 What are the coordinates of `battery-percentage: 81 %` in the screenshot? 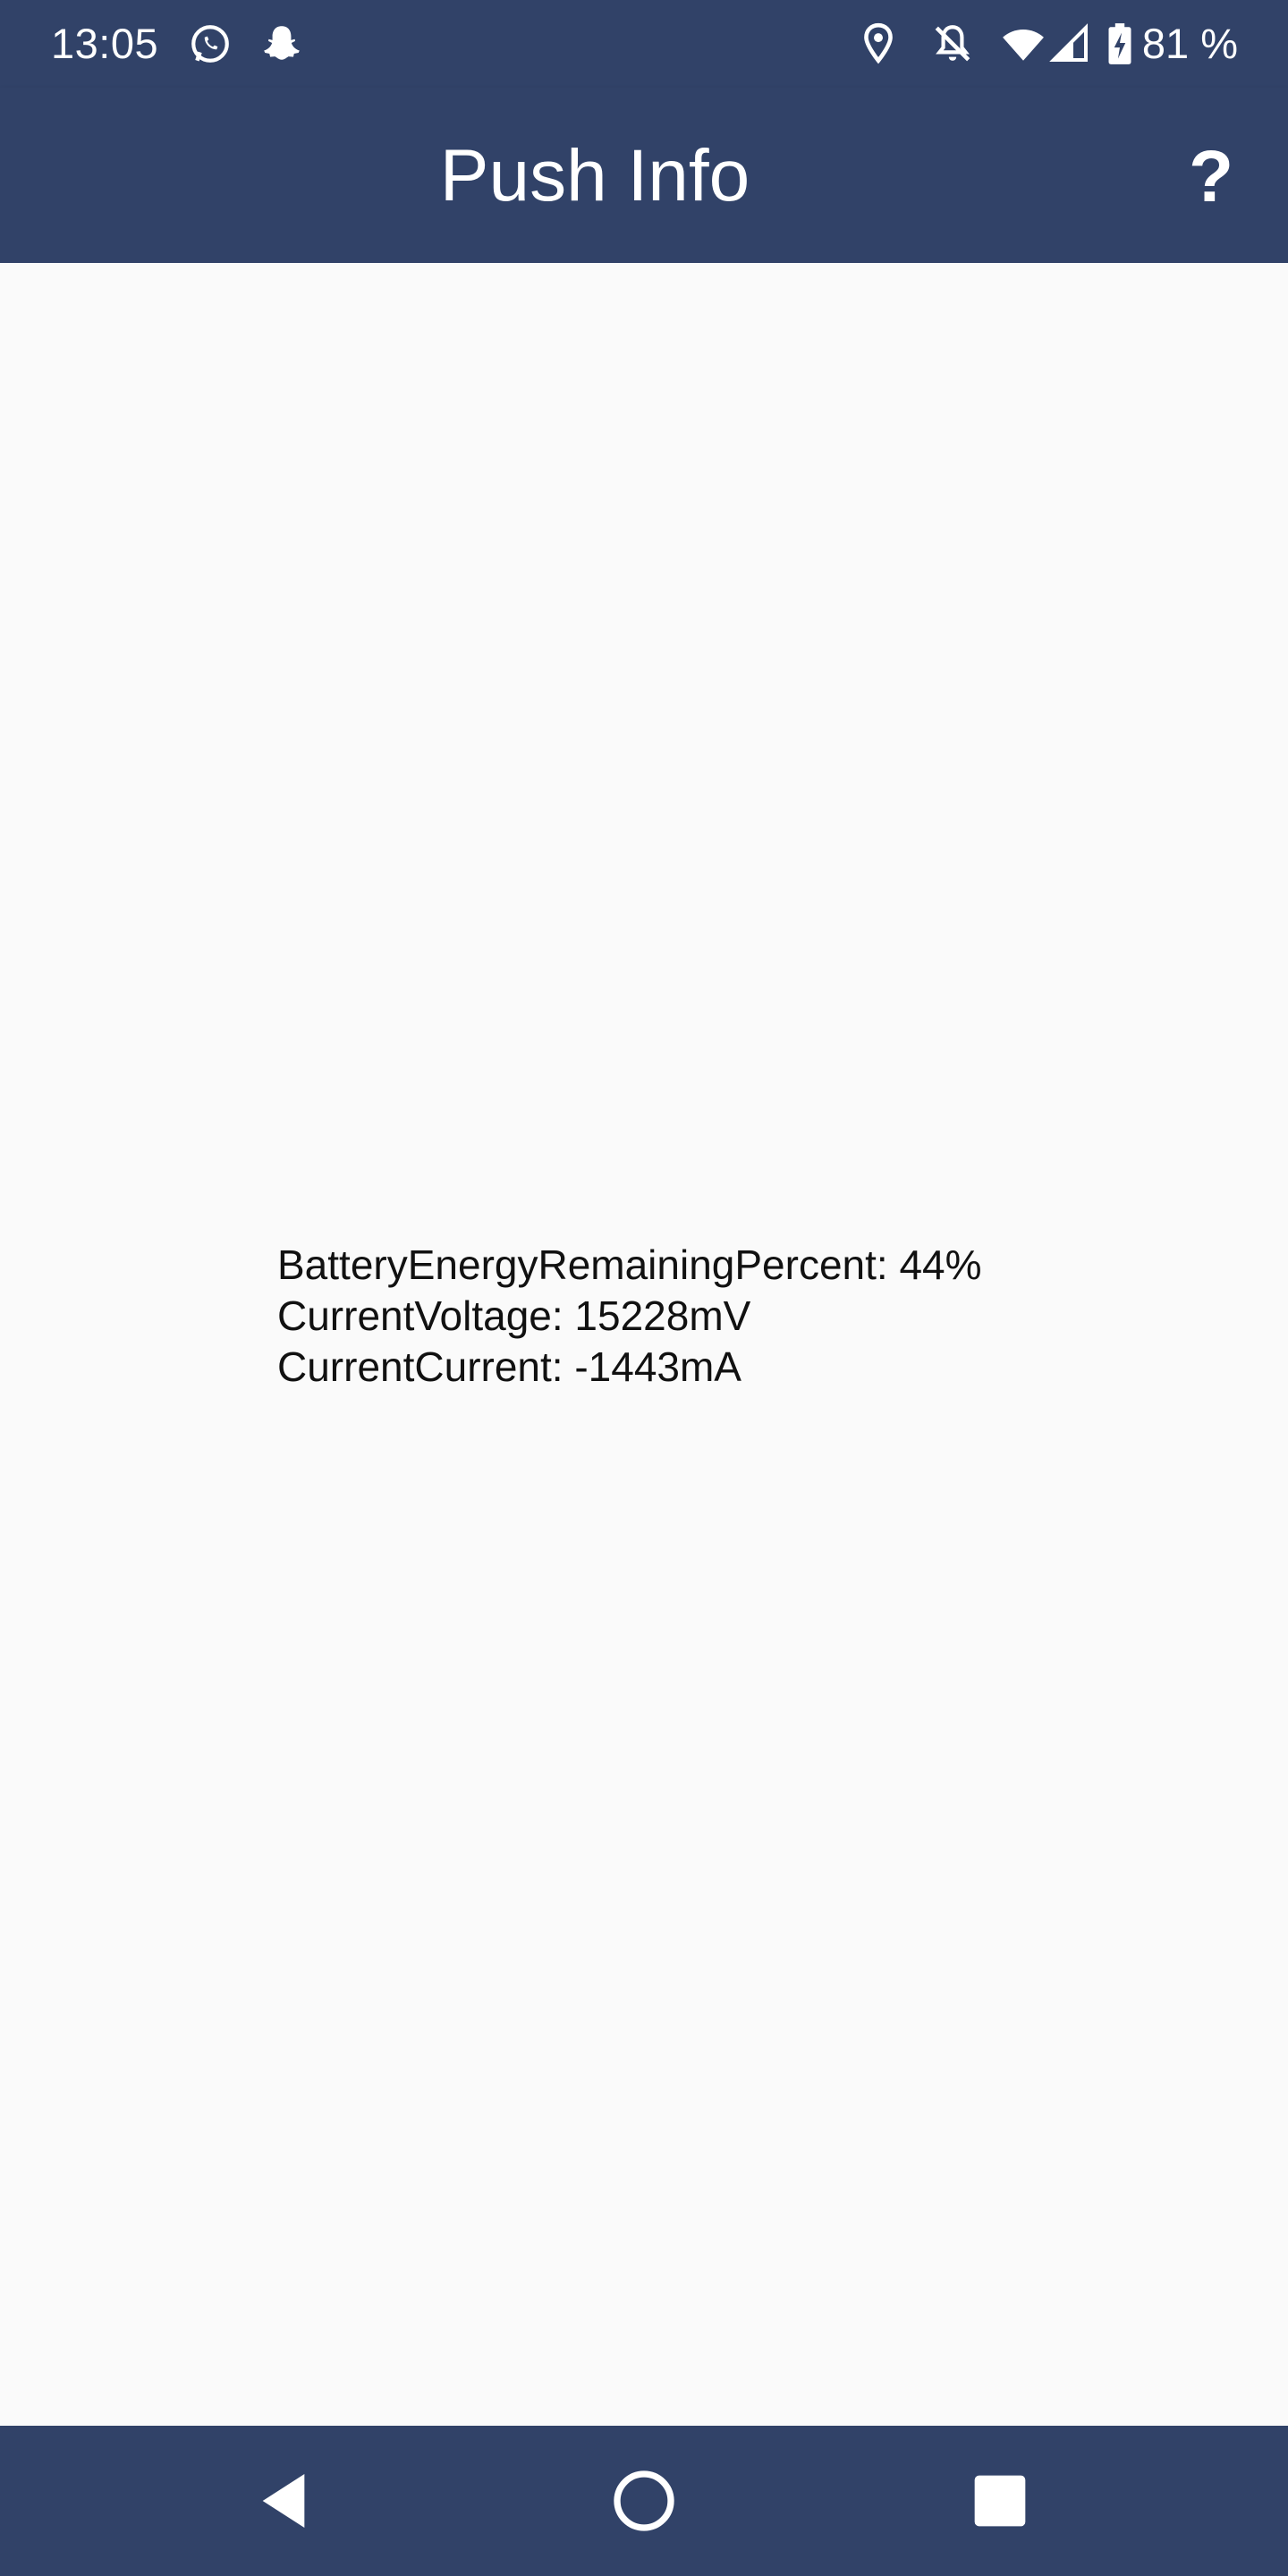 It's located at (1189, 43).